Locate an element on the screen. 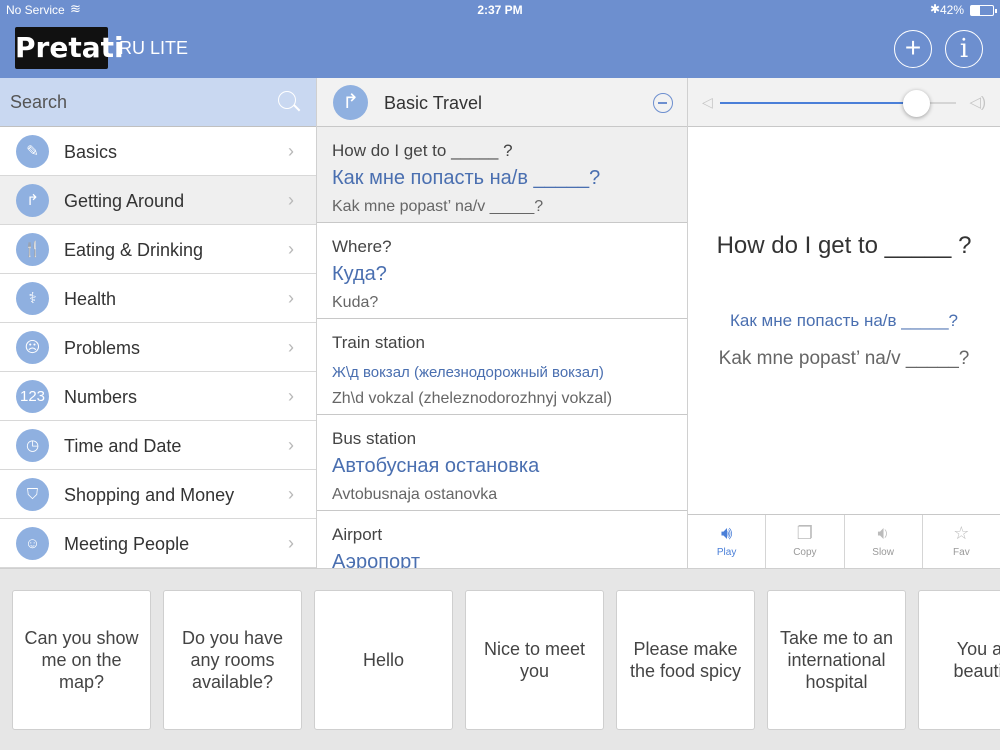 This screenshot has height=750, width=1000. category-item: 123 Numbers › is located at coordinates (158, 396).